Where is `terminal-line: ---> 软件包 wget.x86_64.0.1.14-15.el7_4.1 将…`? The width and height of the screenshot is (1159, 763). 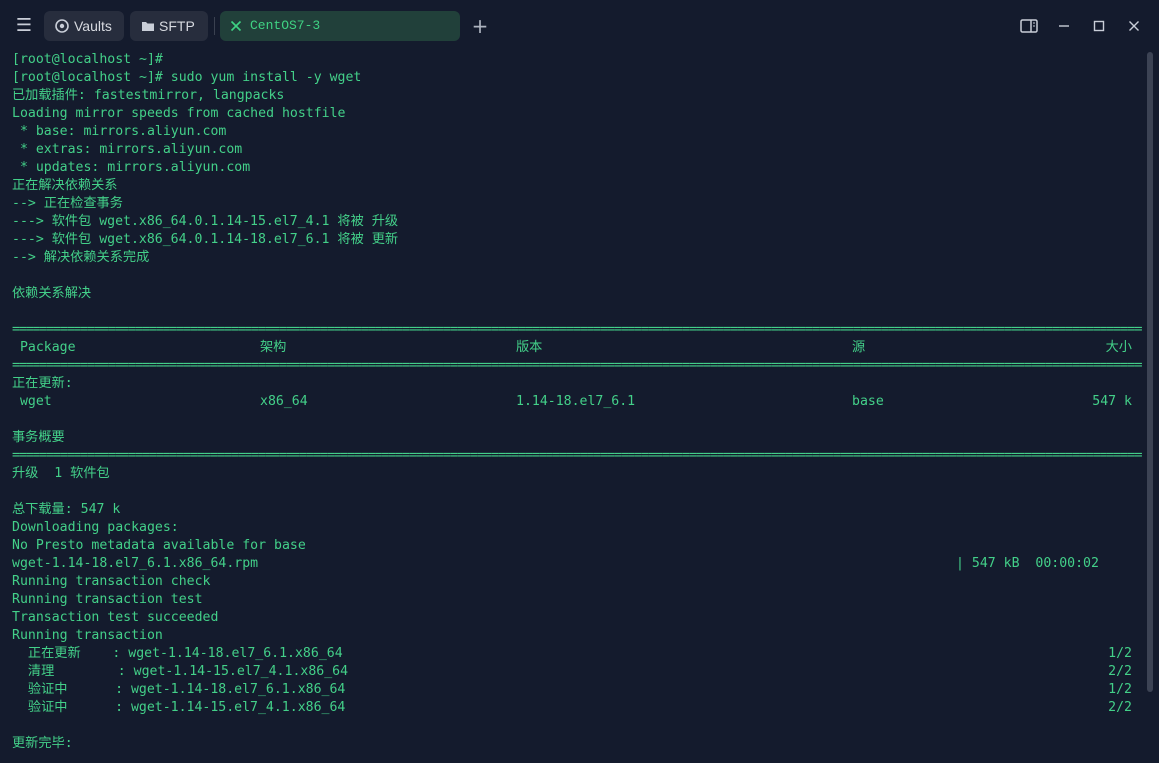 terminal-line: ---> 软件包 wget.x86_64.0.1.14-15.el7_4.1 将… is located at coordinates (205, 221).